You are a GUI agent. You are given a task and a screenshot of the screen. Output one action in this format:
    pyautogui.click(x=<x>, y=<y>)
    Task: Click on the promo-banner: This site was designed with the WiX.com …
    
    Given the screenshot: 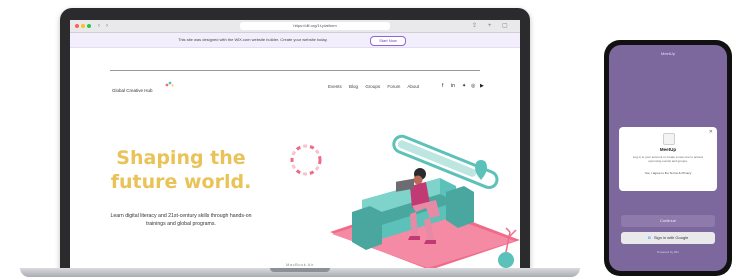 What is the action you would take?
    pyautogui.click(x=295, y=40)
    